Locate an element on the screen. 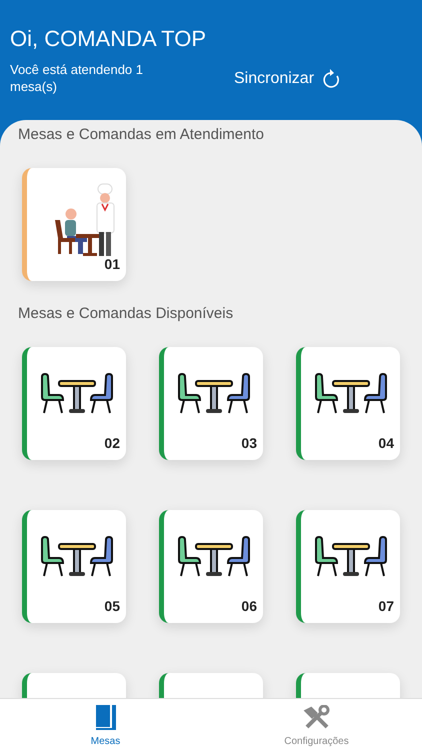 The image size is (422, 750). sync-button: Sincronizar is located at coordinates (288, 78).